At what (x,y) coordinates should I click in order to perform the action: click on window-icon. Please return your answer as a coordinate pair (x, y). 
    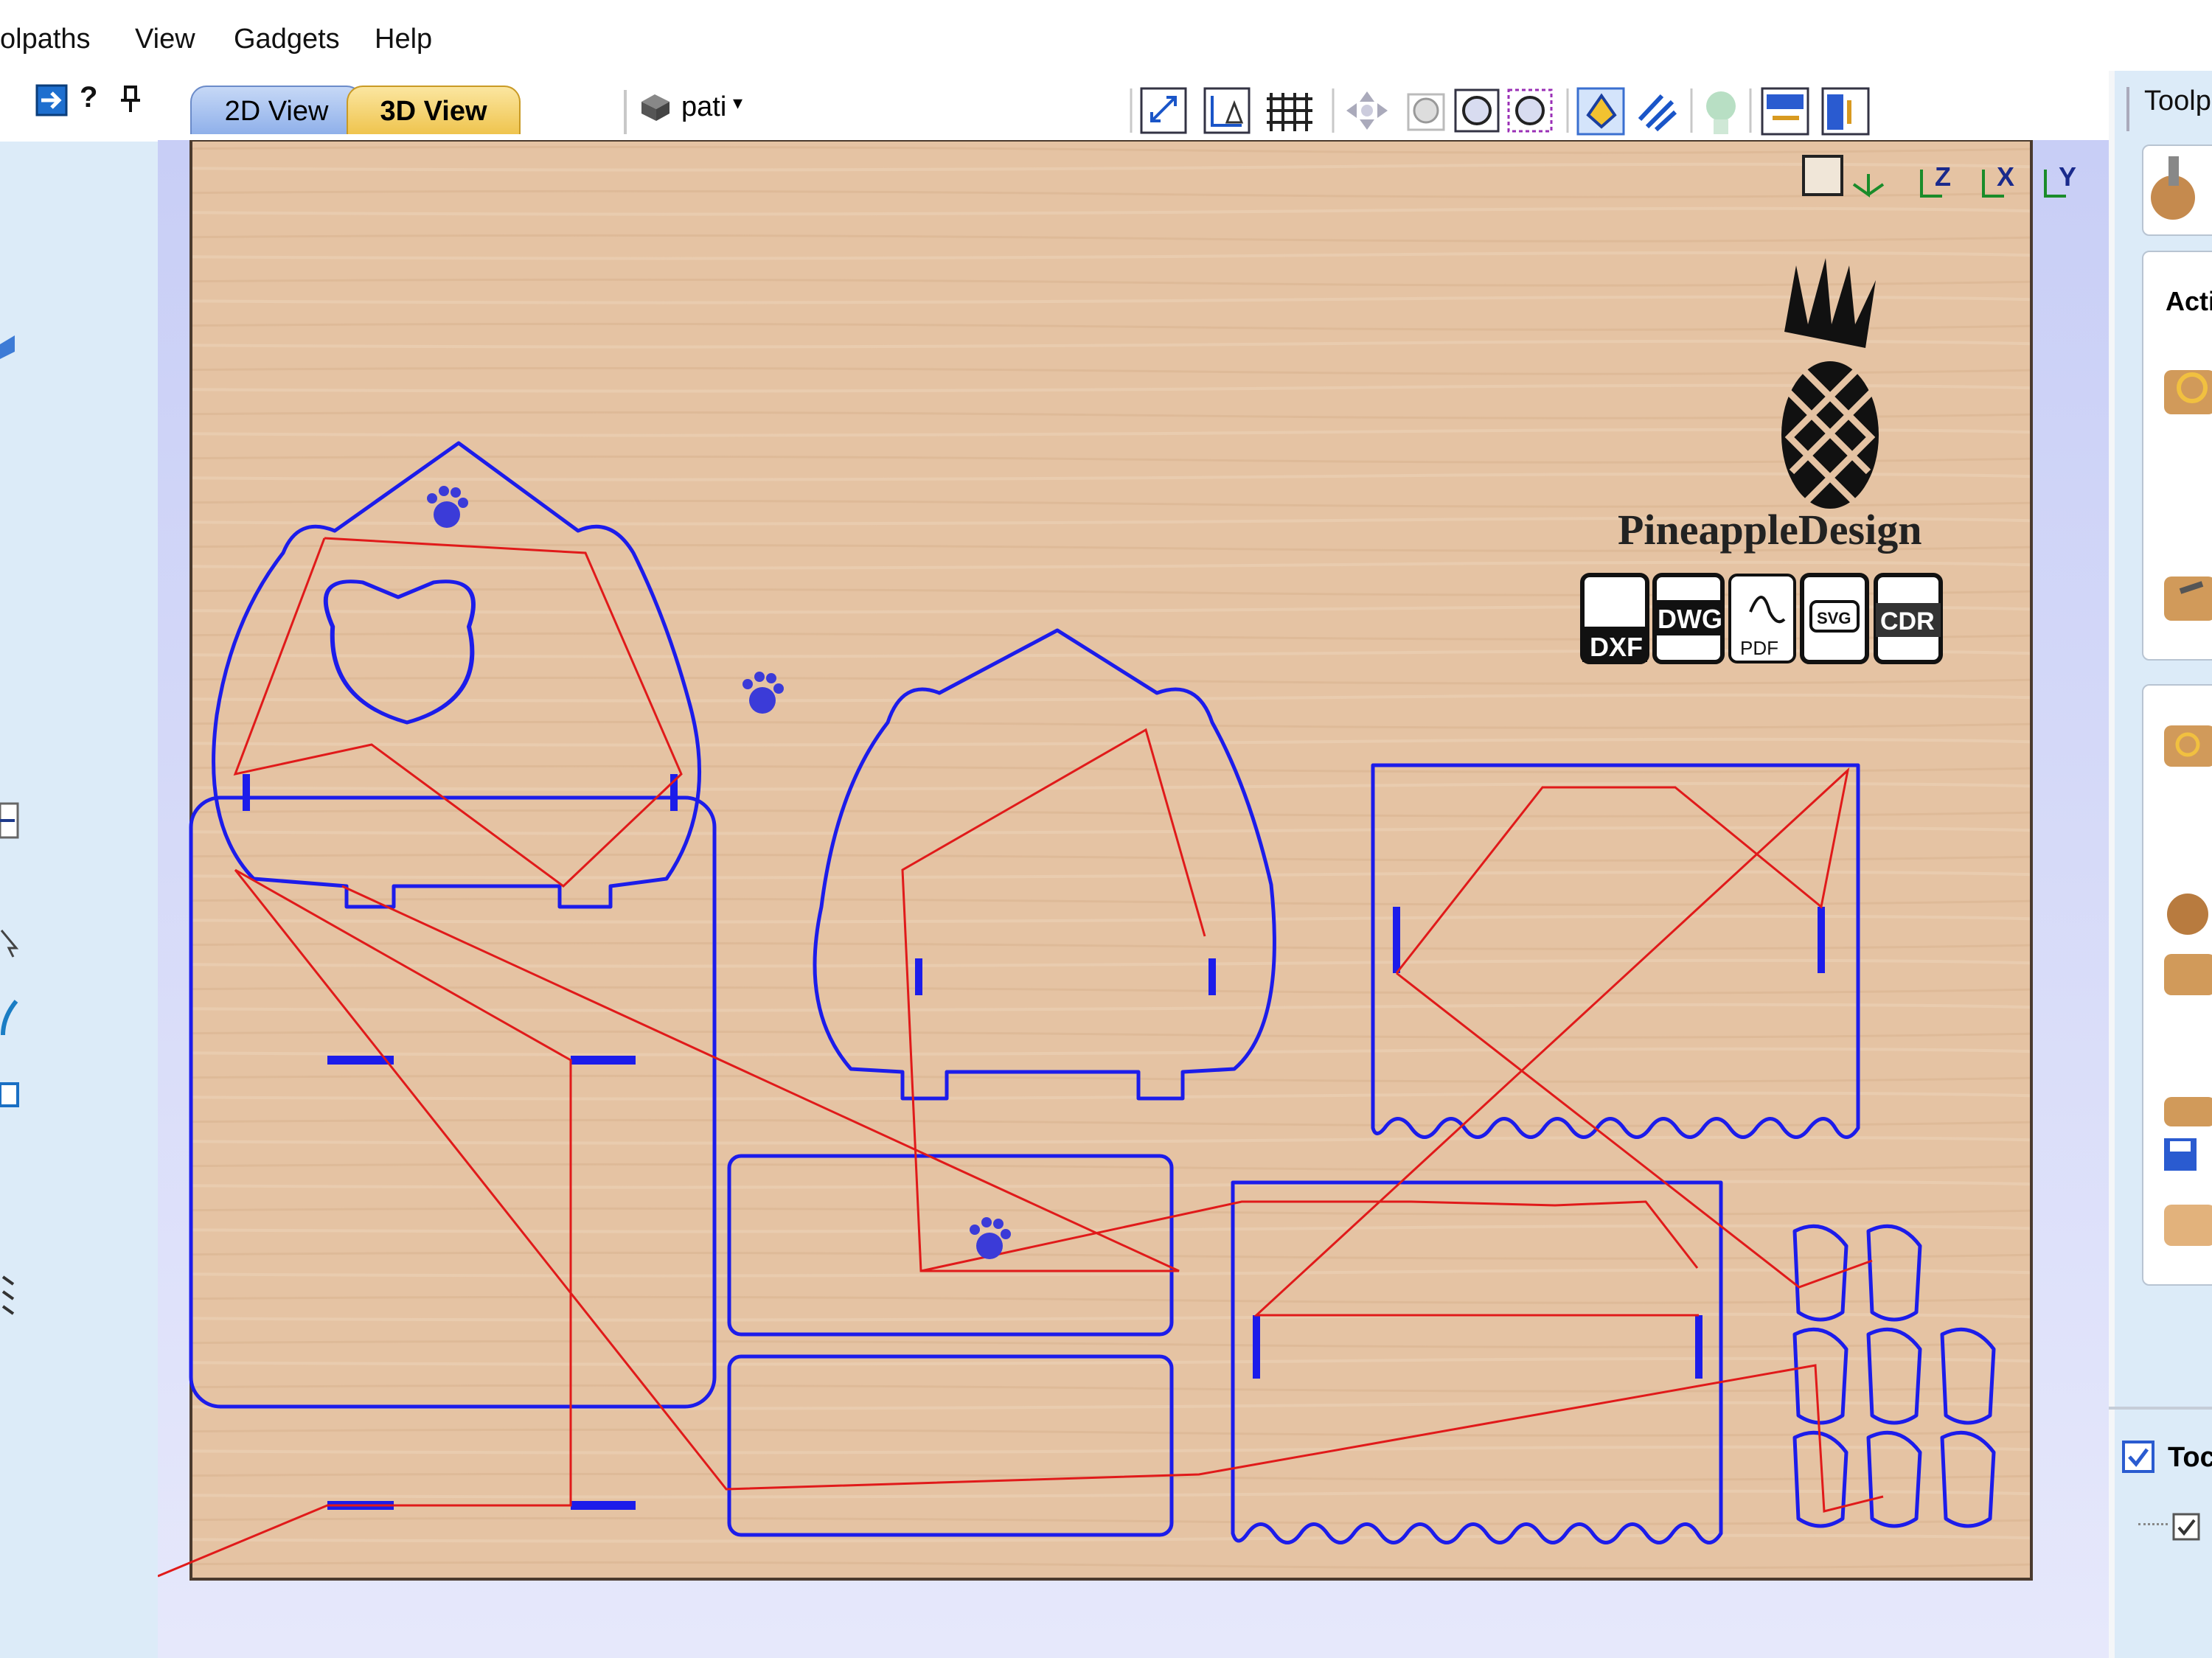
    Looking at the image, I should click on (11, 1096).